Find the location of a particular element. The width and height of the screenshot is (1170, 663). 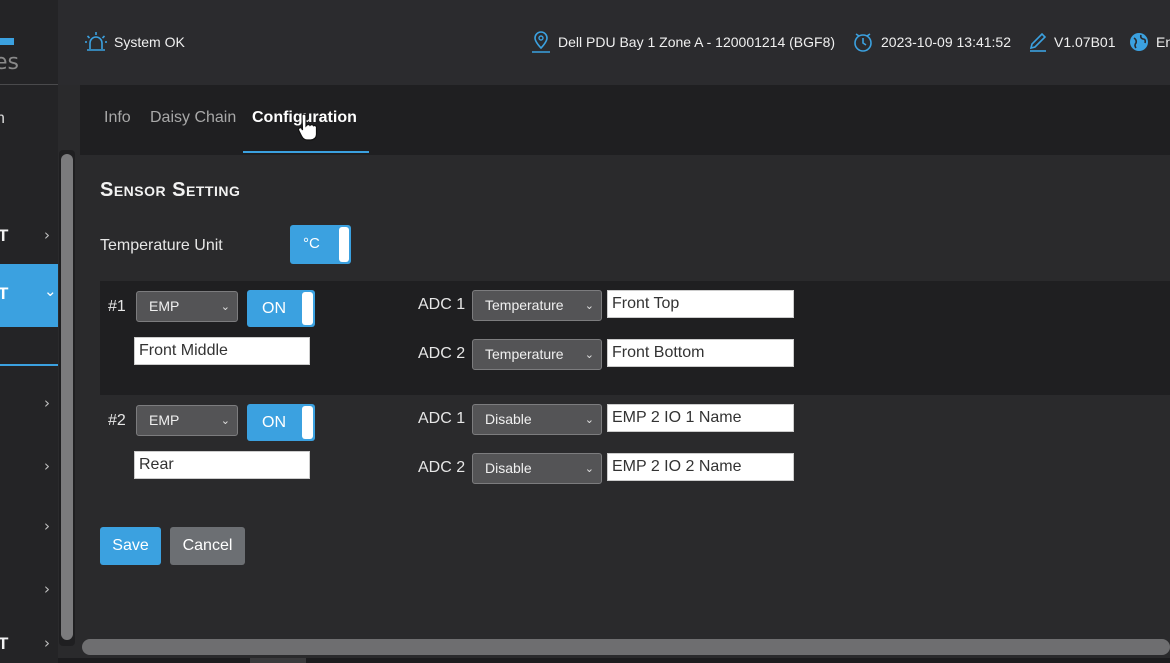

adc-name-input: EMP 2 IO 1 Name is located at coordinates (700, 418).